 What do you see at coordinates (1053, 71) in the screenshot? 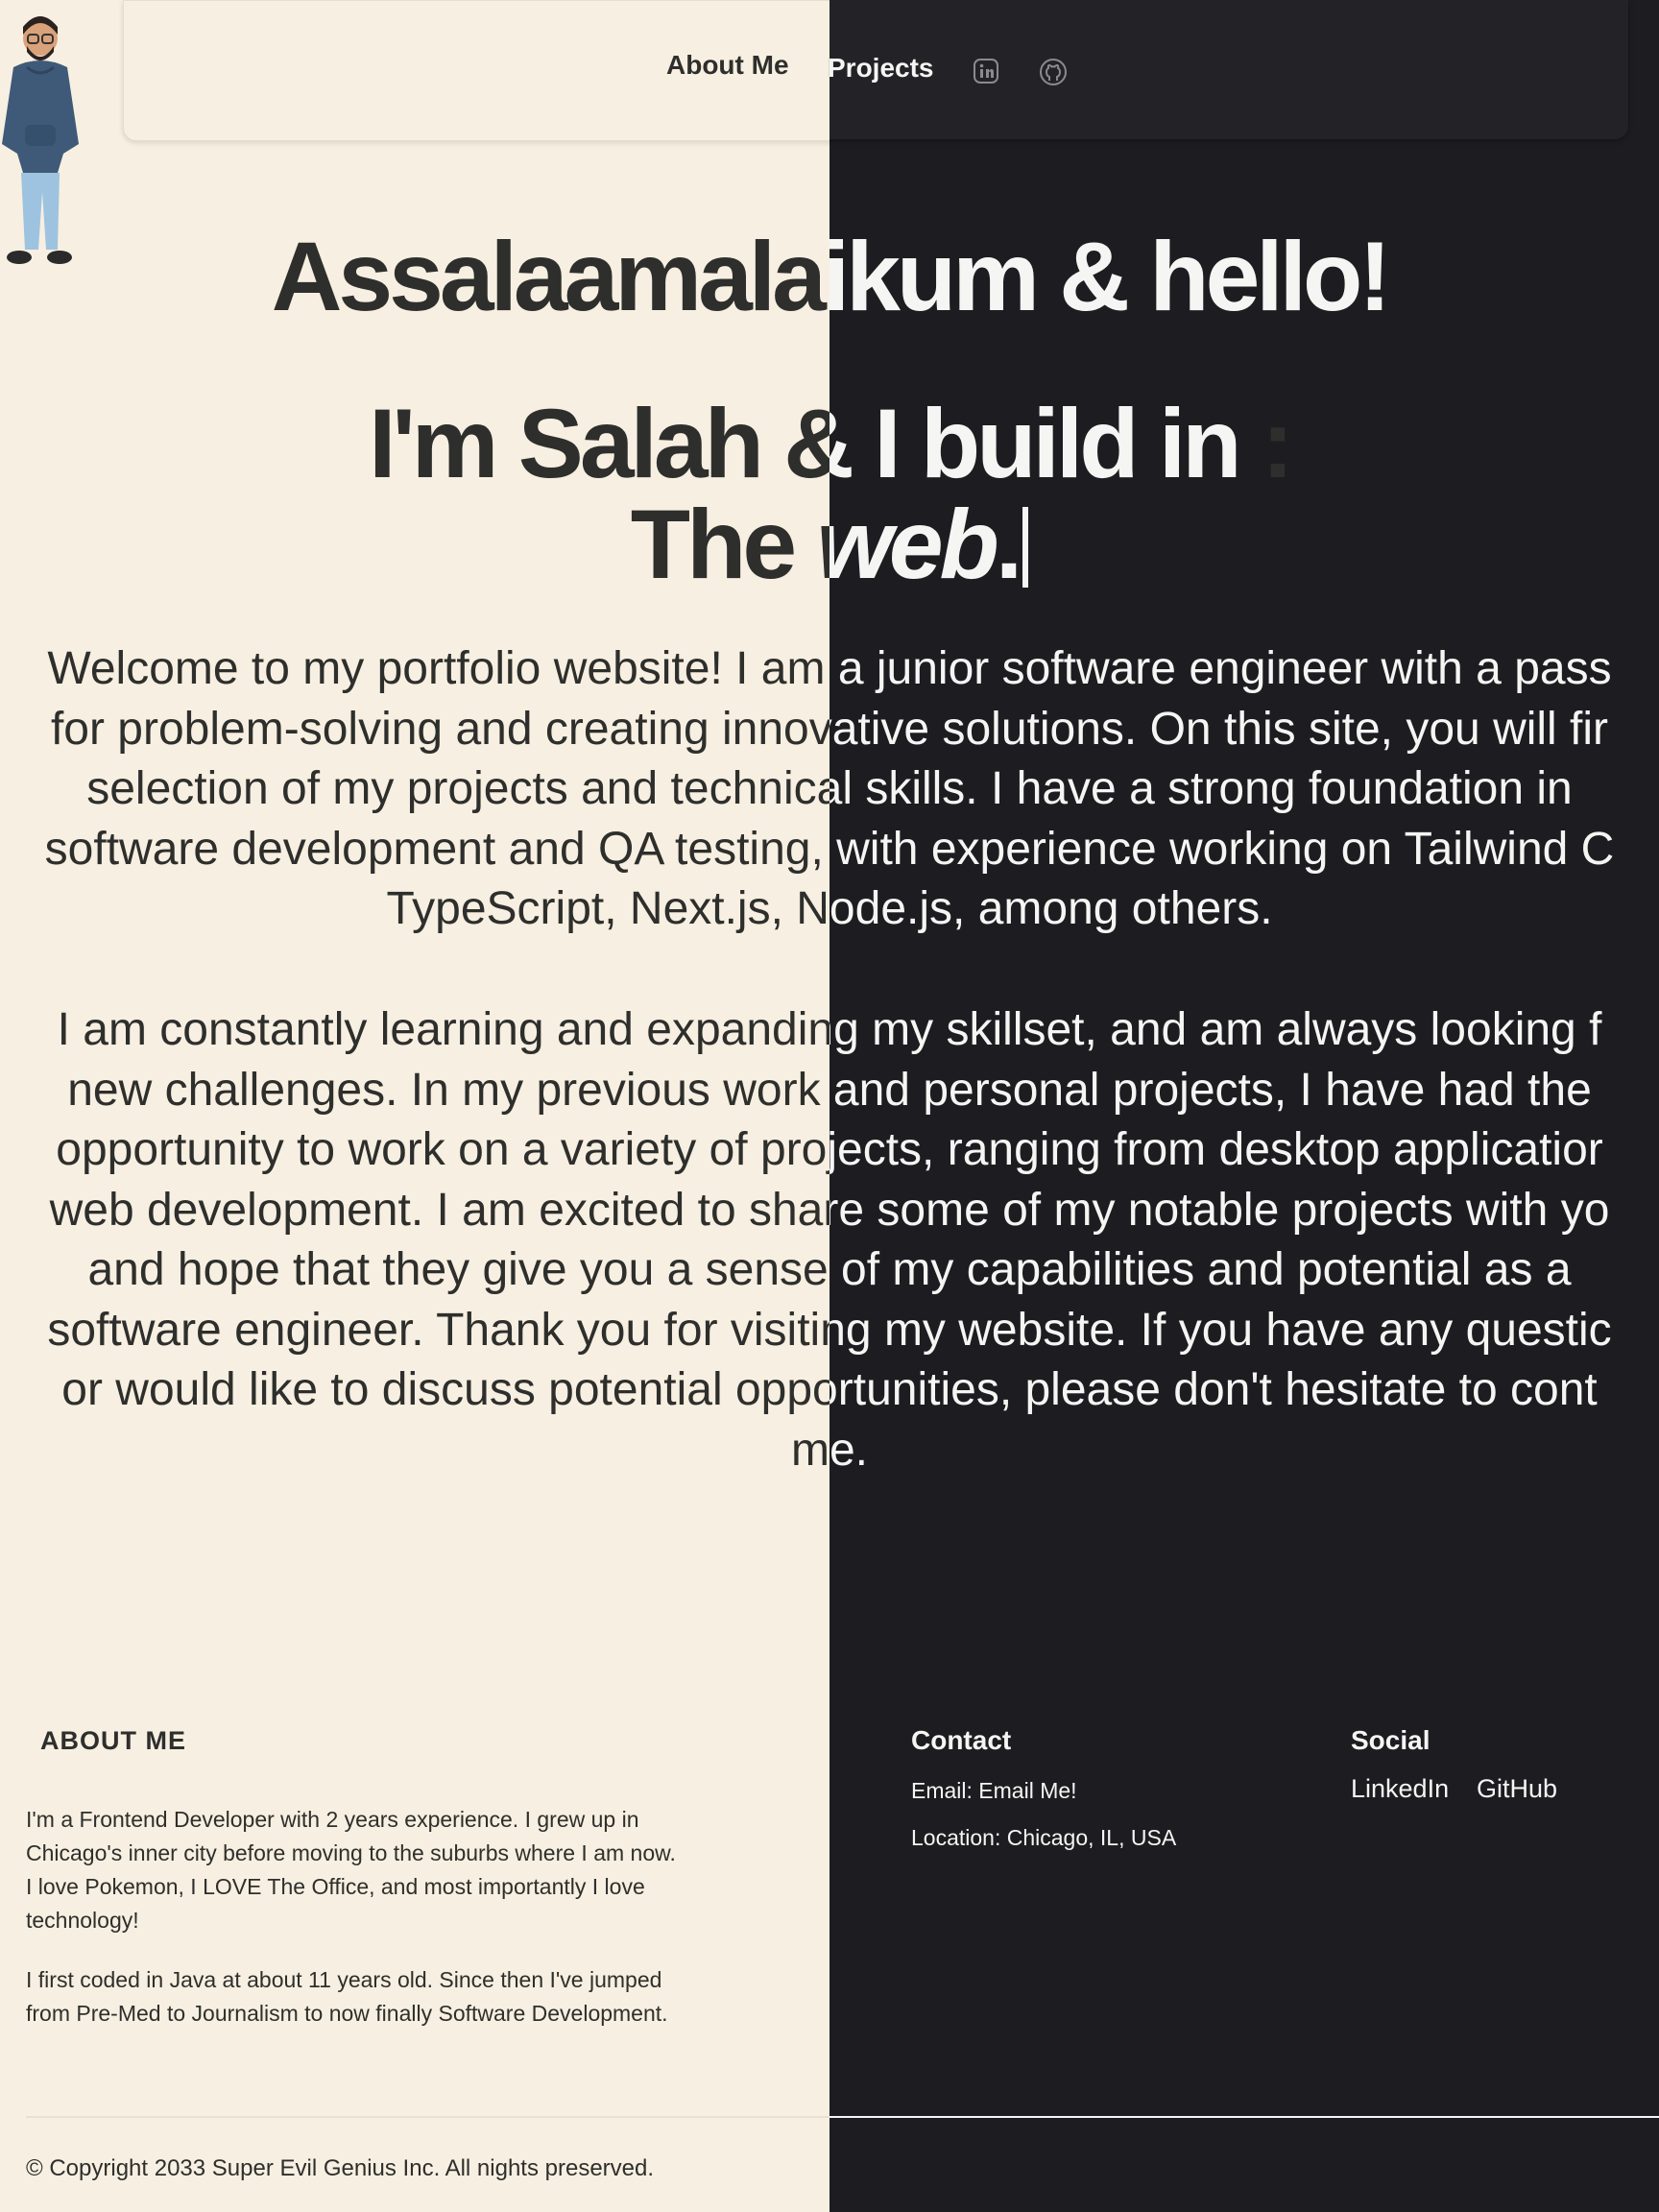
I see `github-icon` at bounding box center [1053, 71].